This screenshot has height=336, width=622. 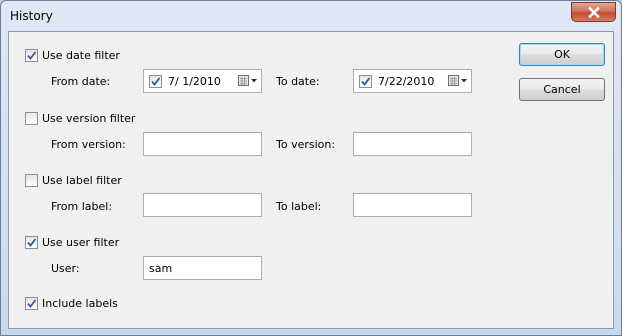 I want to click on to-date-checkbox, so click(x=365, y=81).